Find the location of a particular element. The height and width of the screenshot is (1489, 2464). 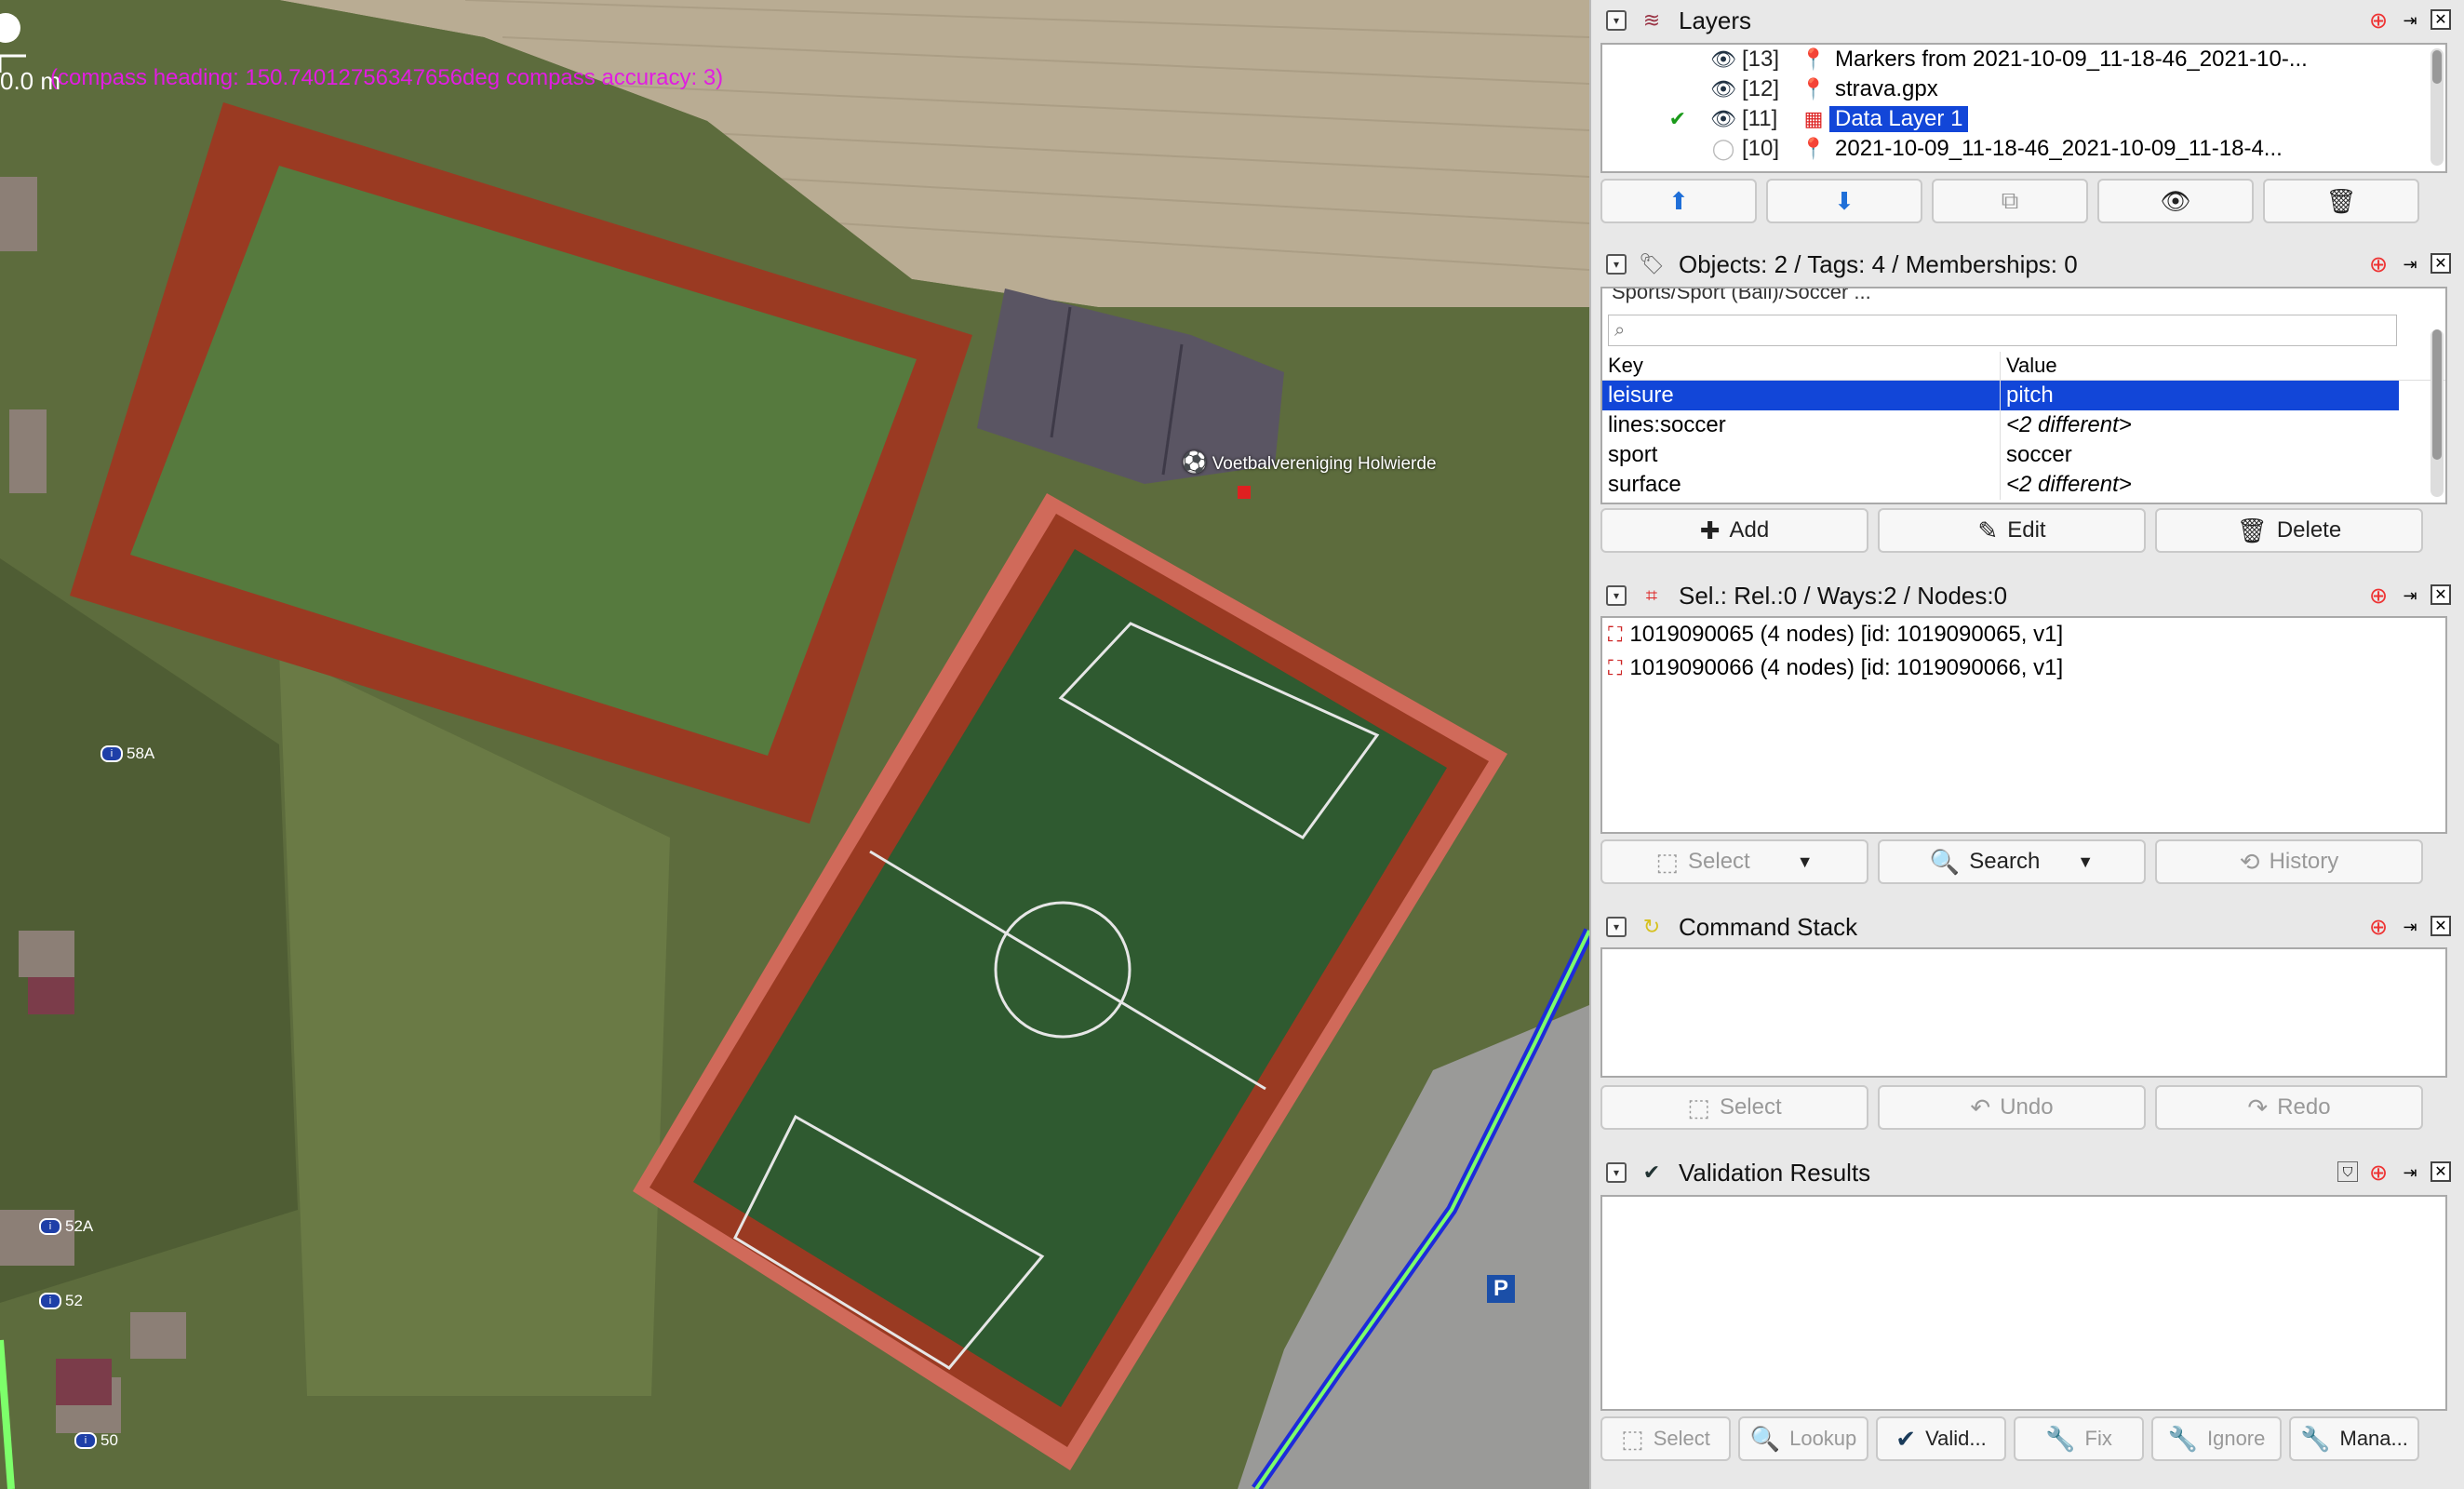

tag-row: leisure pitch is located at coordinates (2001, 396).